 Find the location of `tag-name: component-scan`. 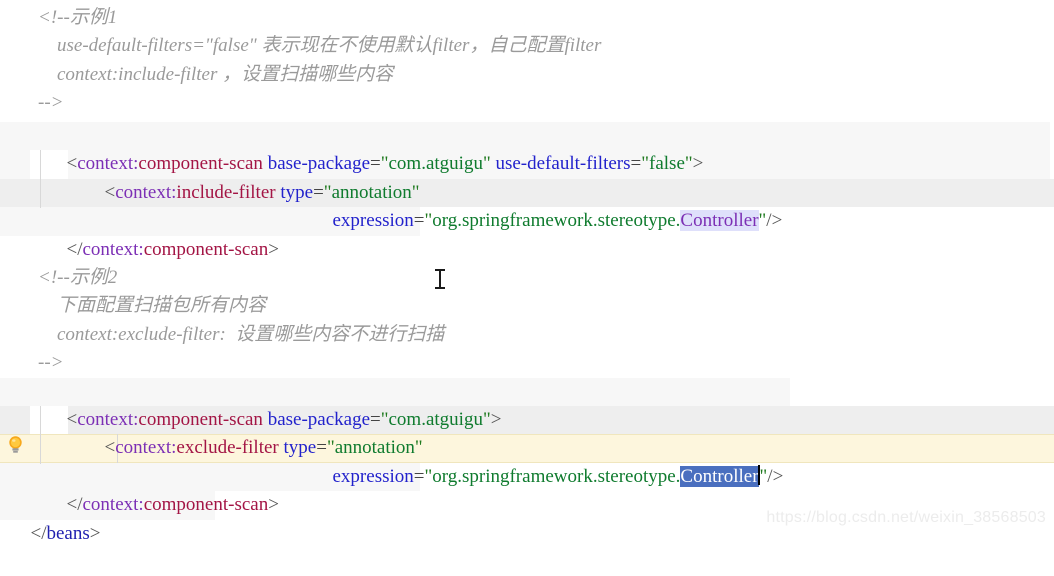

tag-name: component-scan is located at coordinates (206, 249).